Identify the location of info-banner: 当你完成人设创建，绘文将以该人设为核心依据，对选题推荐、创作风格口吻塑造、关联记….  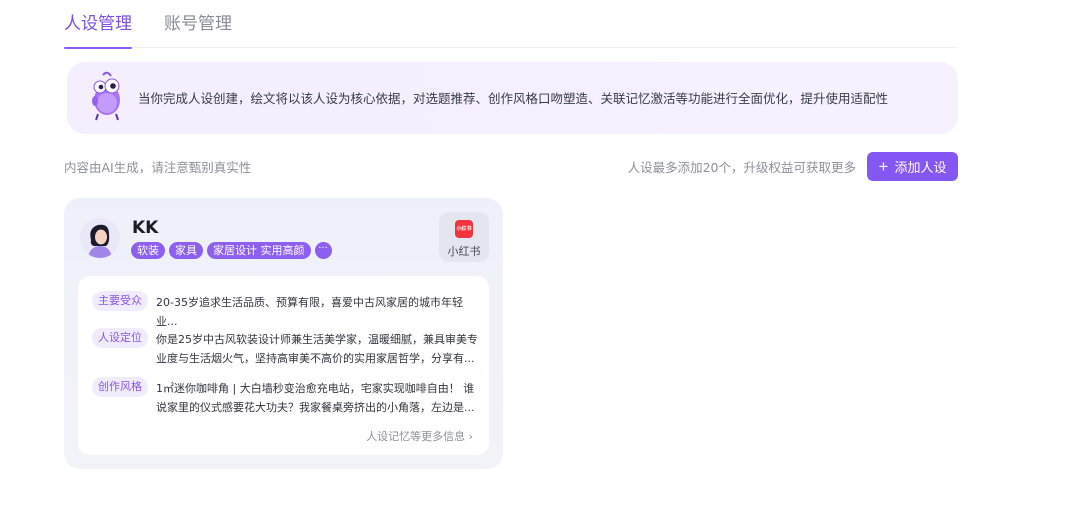
(512, 98).